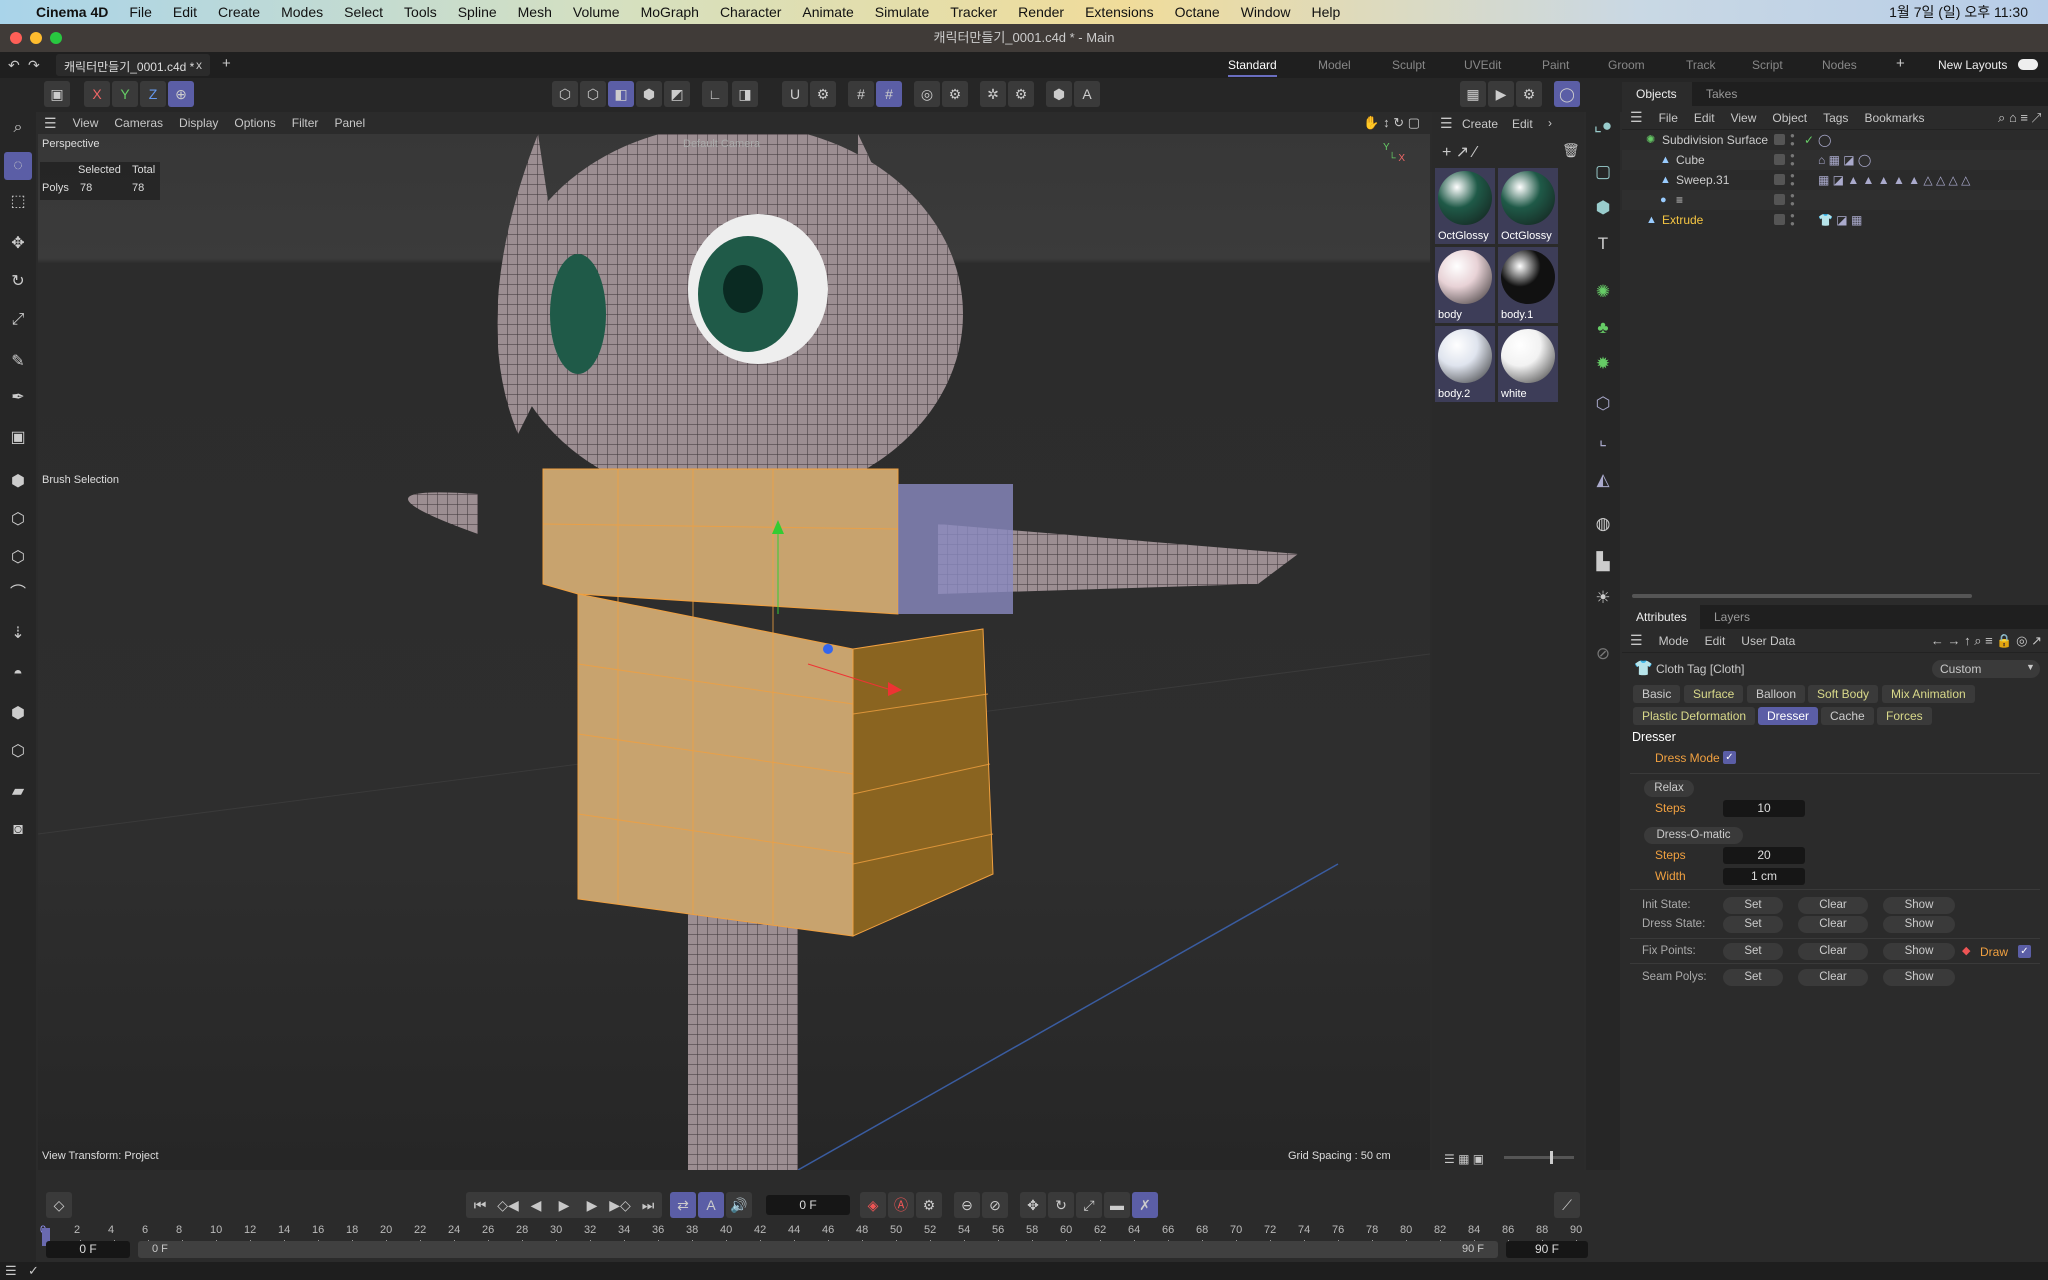  I want to click on object-name: Sweep.31, so click(1702, 180).